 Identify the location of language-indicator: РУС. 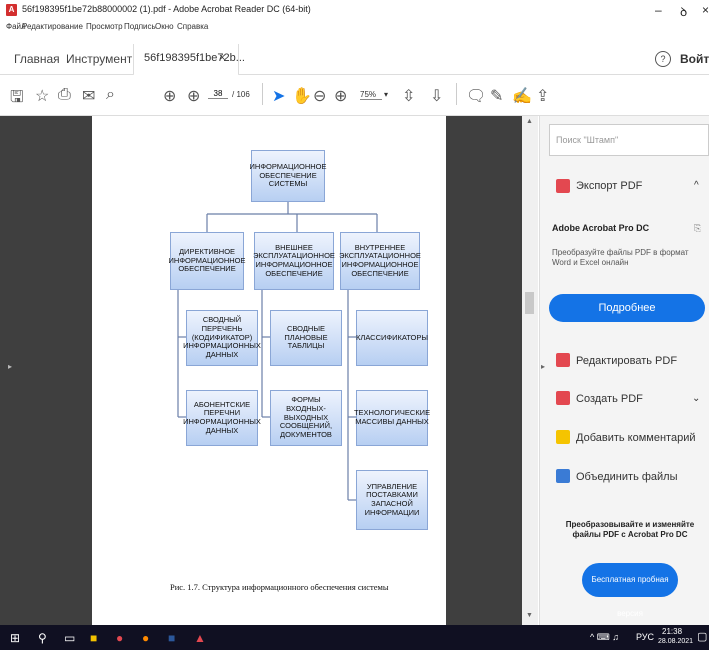
(645, 637).